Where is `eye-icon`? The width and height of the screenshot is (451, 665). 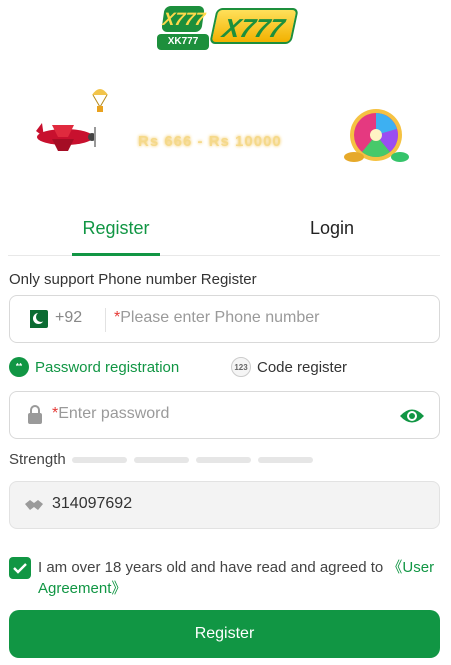 eye-icon is located at coordinates (412, 416).